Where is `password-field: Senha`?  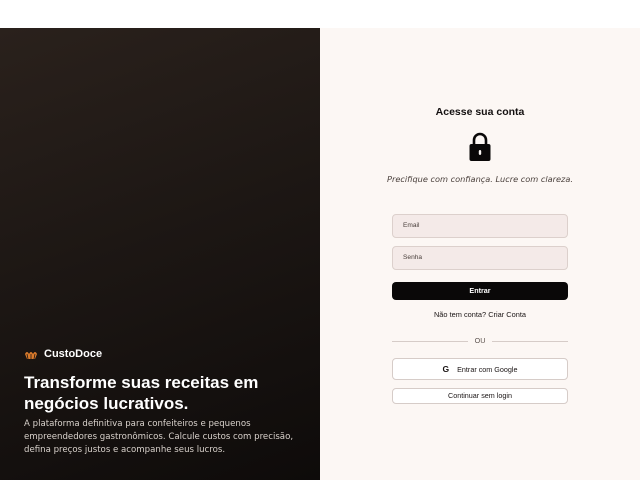 password-field: Senha is located at coordinates (480, 258).